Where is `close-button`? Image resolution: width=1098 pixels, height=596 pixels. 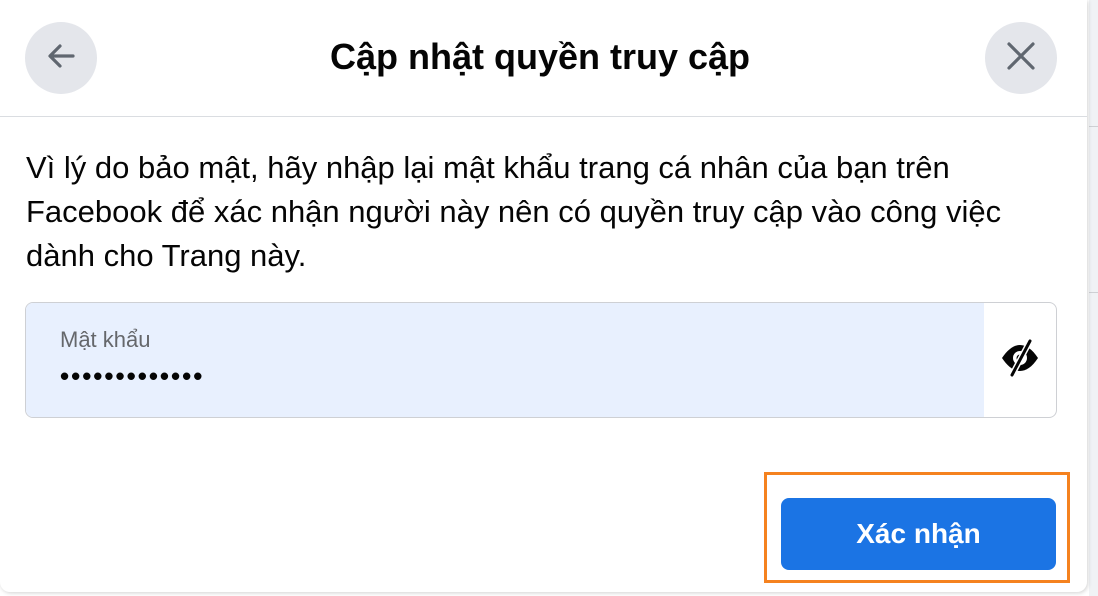
close-button is located at coordinates (1021, 58).